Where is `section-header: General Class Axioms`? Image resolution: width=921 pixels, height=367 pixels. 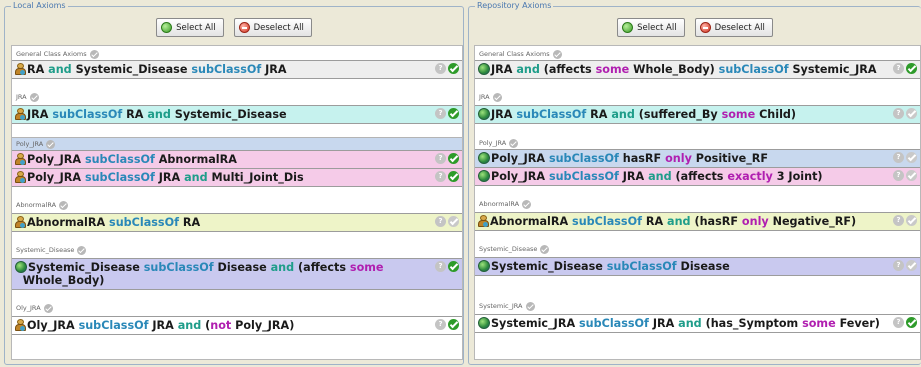 section-header: General Class Axioms is located at coordinates (697, 54).